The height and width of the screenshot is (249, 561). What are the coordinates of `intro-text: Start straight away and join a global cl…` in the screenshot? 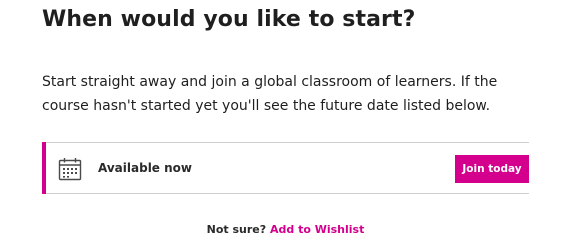 It's located at (270, 94).